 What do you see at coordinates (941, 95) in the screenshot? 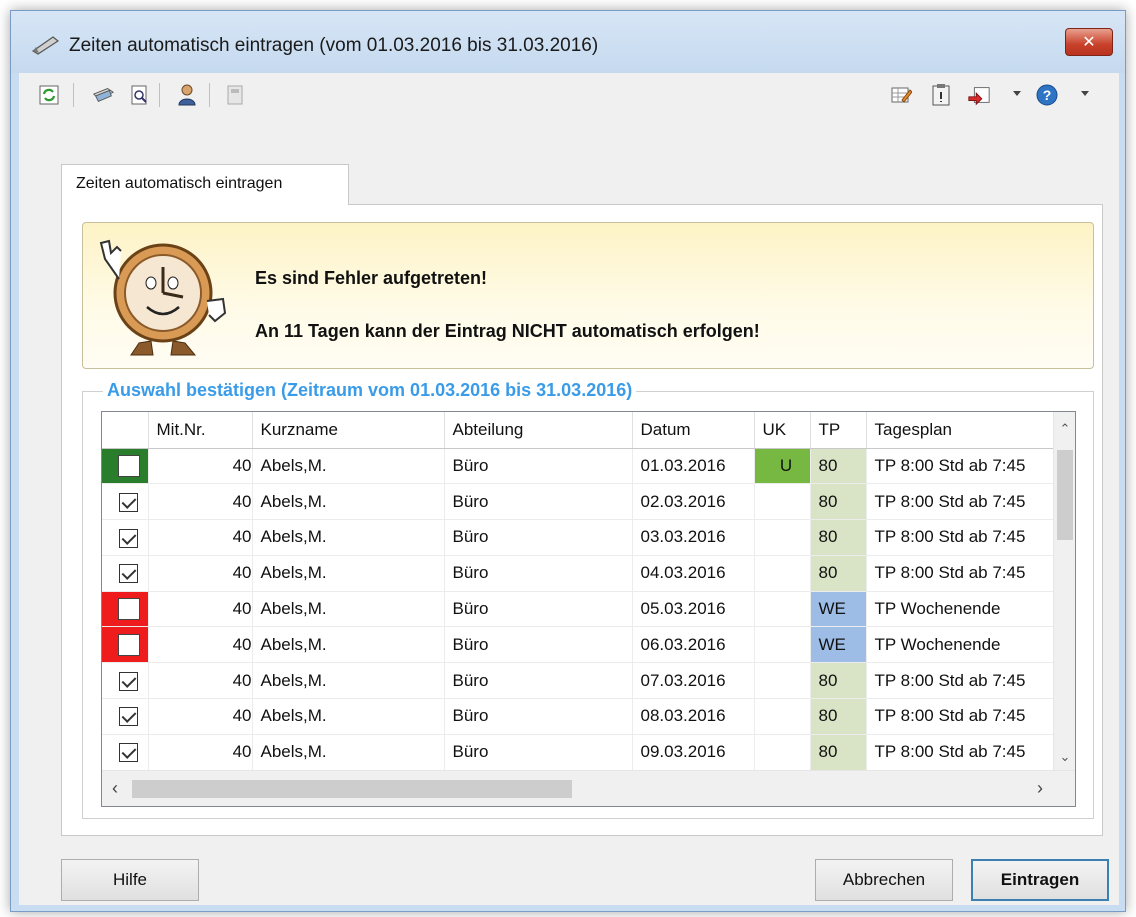
I see `clipboard-icon` at bounding box center [941, 95].